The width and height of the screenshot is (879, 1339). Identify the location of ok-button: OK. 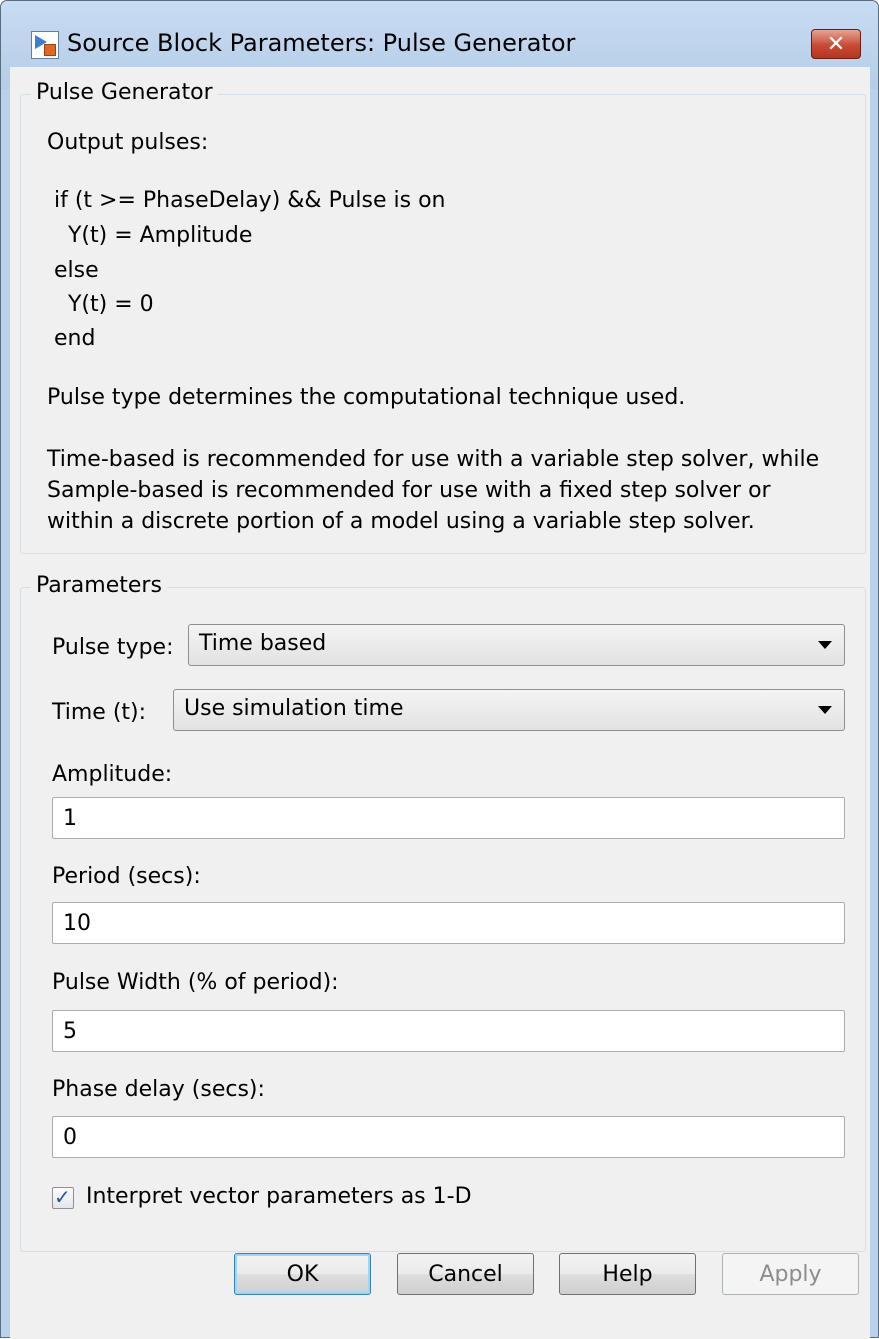
(302, 1274).